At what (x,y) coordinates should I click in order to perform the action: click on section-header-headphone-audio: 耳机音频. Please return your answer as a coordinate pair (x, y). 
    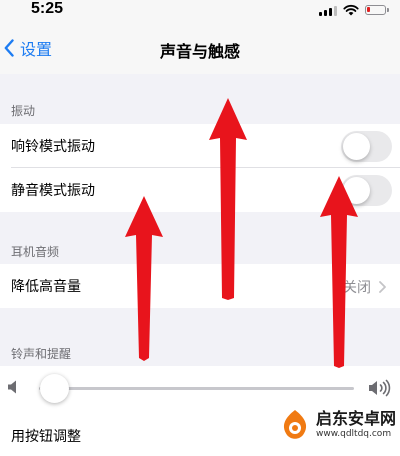
    Looking at the image, I should click on (35, 252).